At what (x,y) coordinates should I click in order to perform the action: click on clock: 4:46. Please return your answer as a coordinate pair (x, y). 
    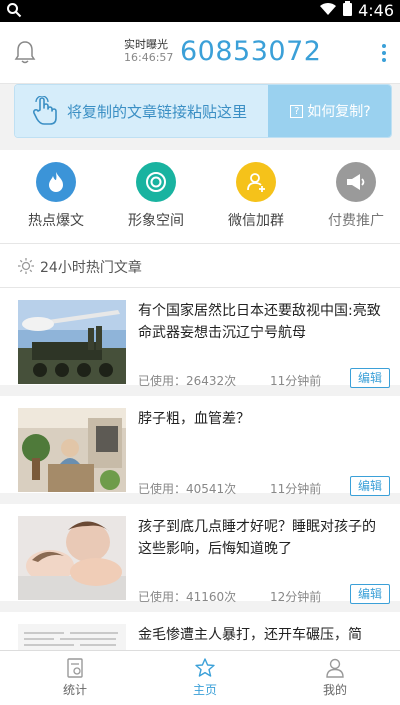
    Looking at the image, I should click on (376, 10).